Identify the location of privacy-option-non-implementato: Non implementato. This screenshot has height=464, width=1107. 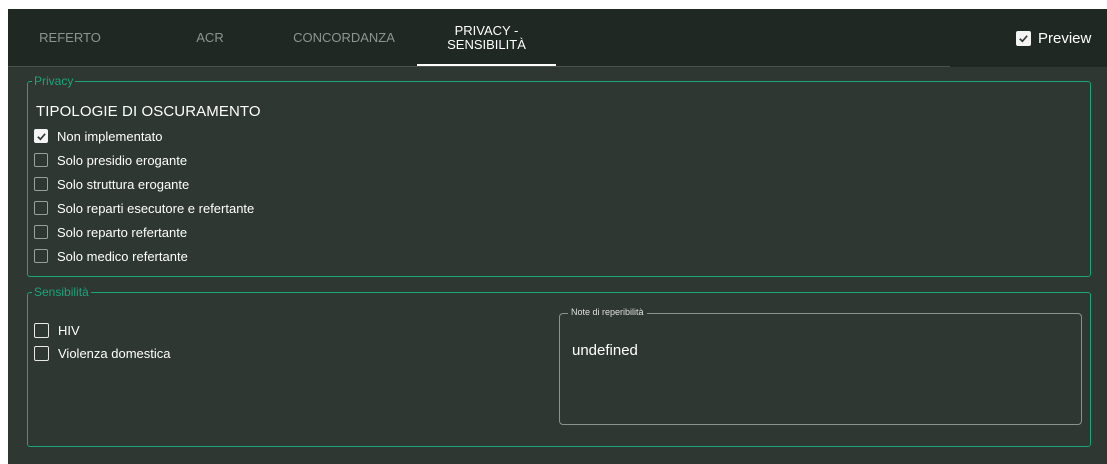
(98, 136).